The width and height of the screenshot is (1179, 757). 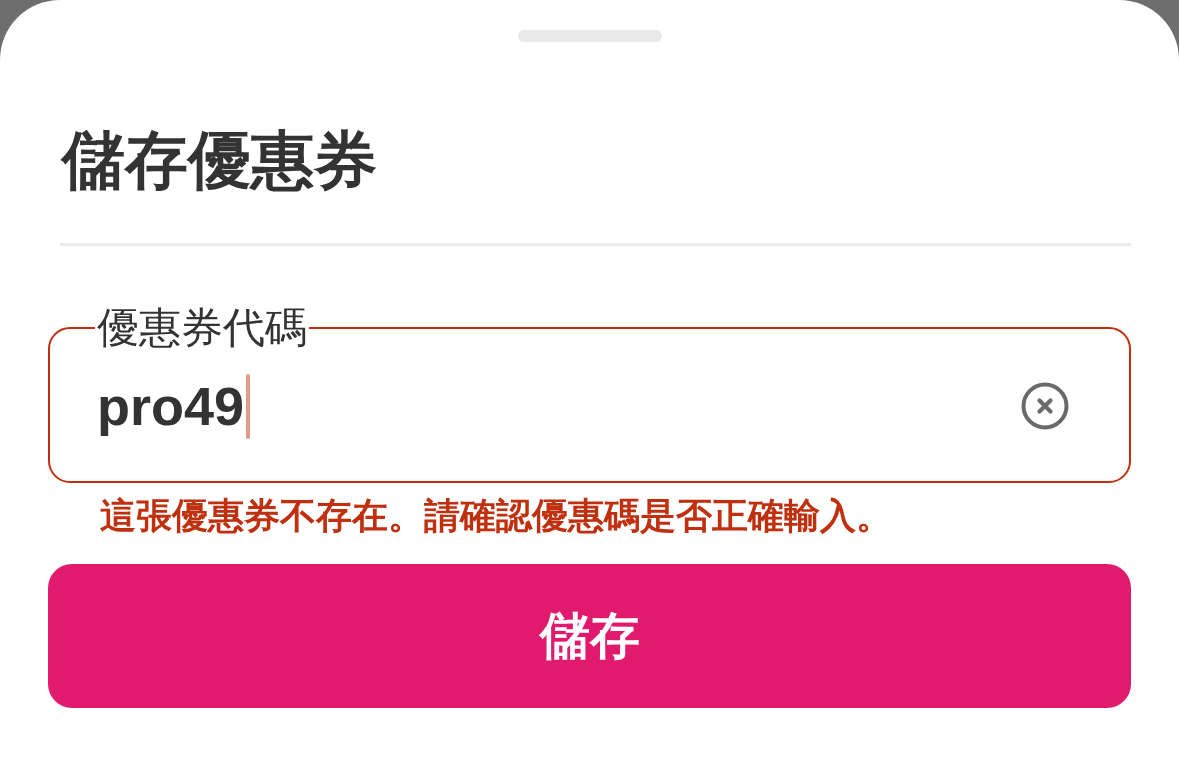 What do you see at coordinates (219, 160) in the screenshot?
I see `sheet-title: 儲存優惠券` at bounding box center [219, 160].